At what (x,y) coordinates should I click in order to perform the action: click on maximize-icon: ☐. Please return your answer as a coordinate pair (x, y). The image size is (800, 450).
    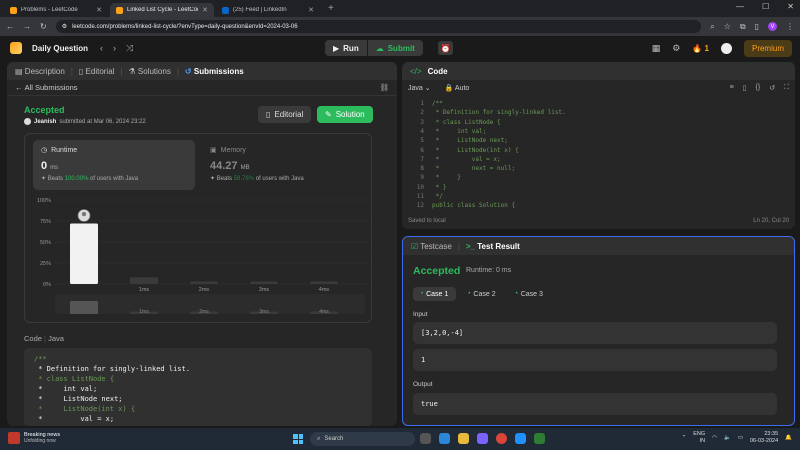
    Looking at the image, I should click on (765, 6).